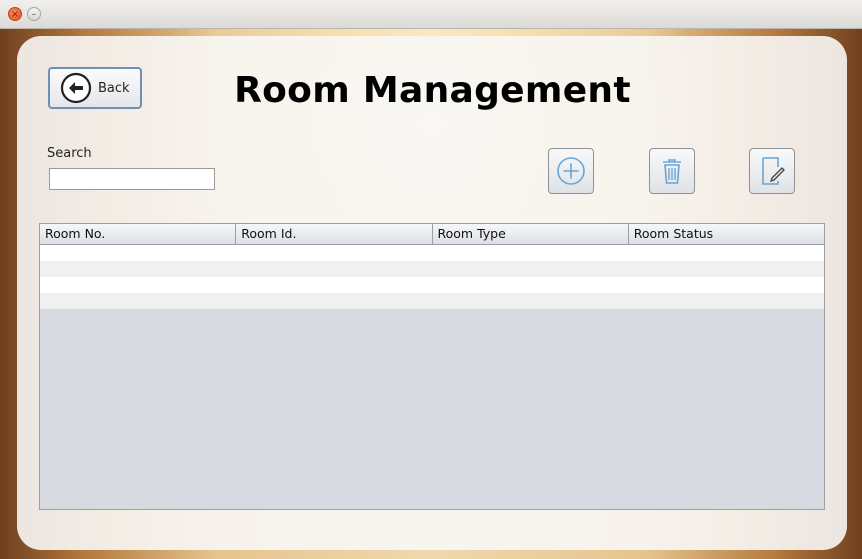  What do you see at coordinates (432, 90) in the screenshot?
I see `page-title: Room Management` at bounding box center [432, 90].